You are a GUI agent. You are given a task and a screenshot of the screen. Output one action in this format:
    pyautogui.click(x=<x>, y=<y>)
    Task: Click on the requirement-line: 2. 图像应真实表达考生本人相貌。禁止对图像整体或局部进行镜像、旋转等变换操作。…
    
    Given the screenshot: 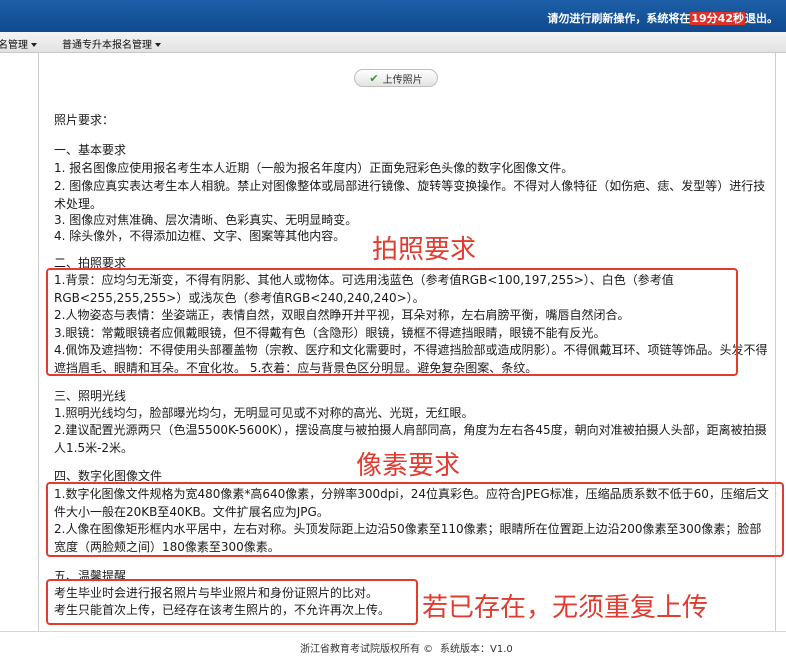 What is the action you would take?
    pyautogui.click(x=410, y=195)
    